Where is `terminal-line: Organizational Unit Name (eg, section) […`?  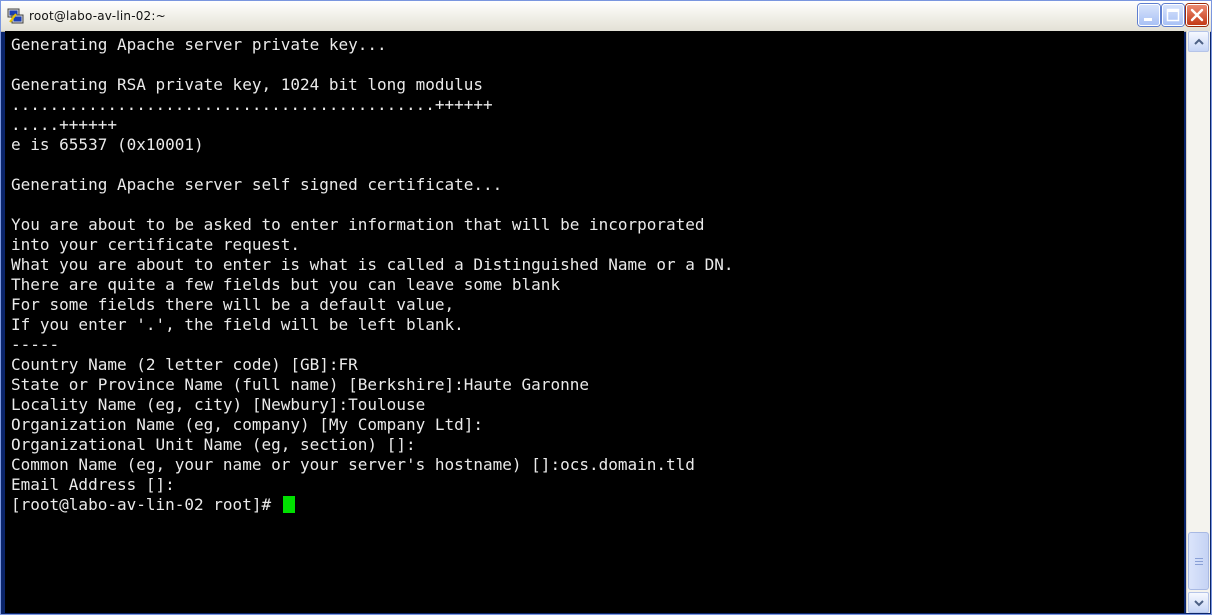
terminal-line: Organizational Unit Name (eg, section) [… is located at coordinates (213, 444).